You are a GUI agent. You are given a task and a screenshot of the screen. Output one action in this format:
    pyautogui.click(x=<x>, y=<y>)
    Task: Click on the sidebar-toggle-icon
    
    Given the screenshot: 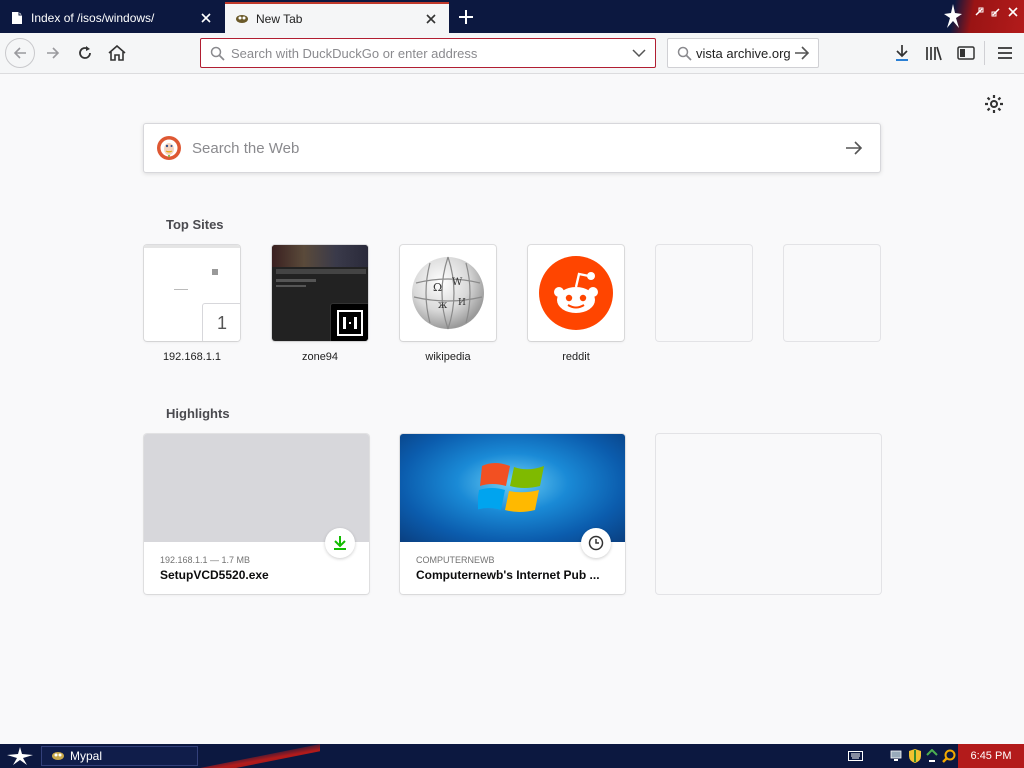 What is the action you would take?
    pyautogui.click(x=966, y=53)
    